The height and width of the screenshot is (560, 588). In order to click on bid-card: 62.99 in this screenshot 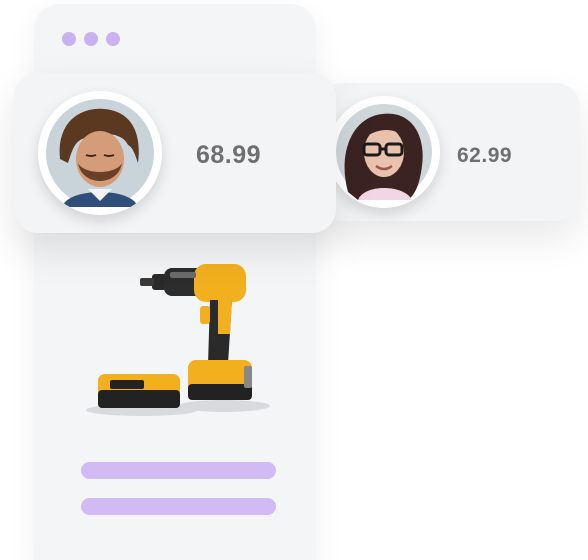, I will do `click(449, 152)`.